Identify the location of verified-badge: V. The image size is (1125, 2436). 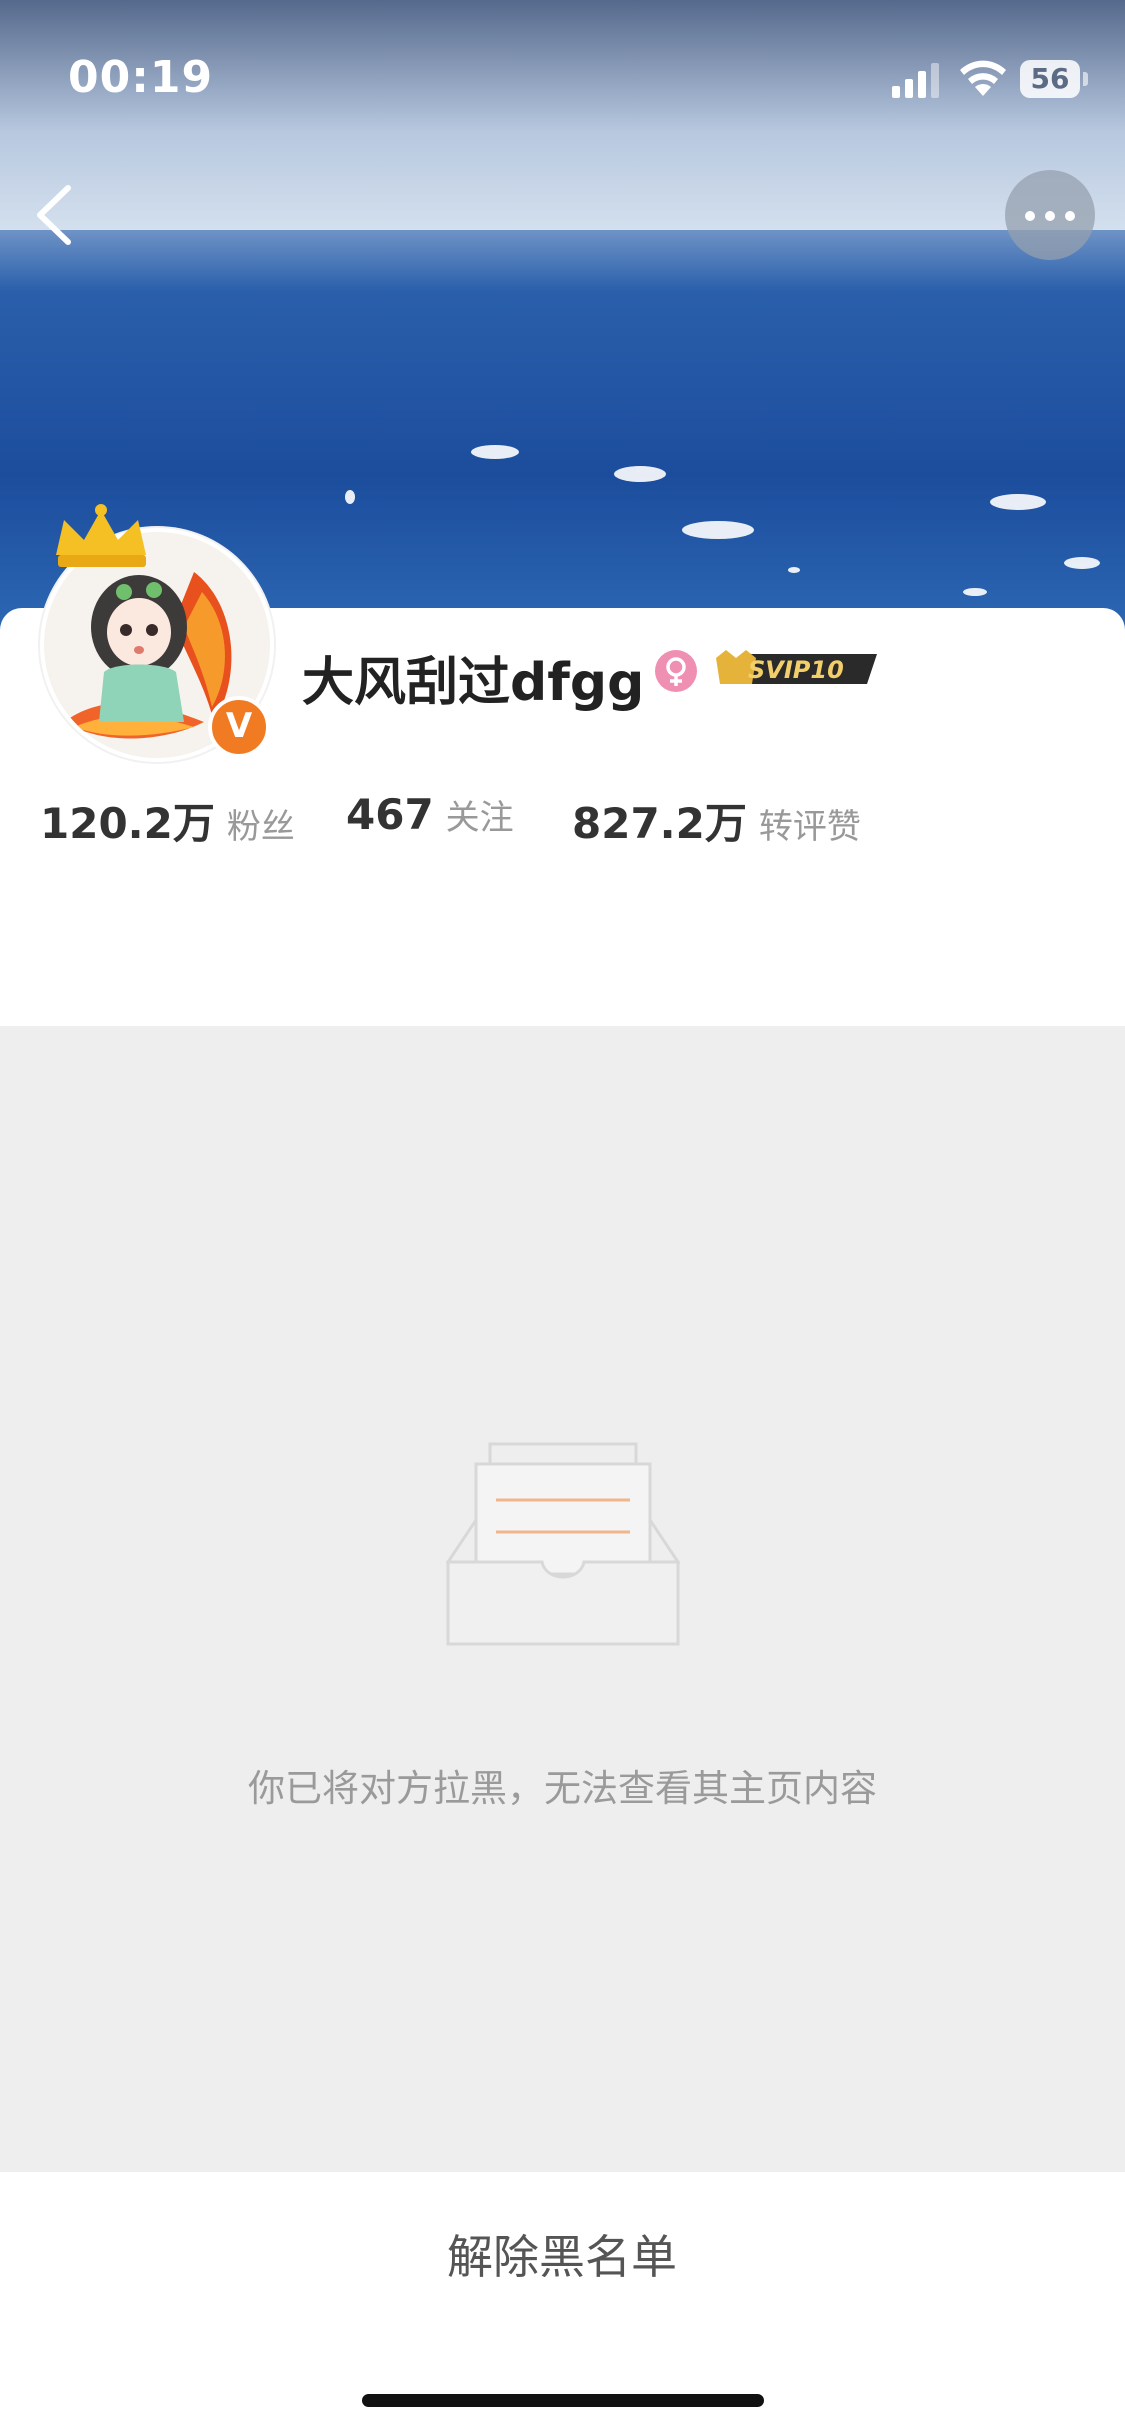
(239, 727).